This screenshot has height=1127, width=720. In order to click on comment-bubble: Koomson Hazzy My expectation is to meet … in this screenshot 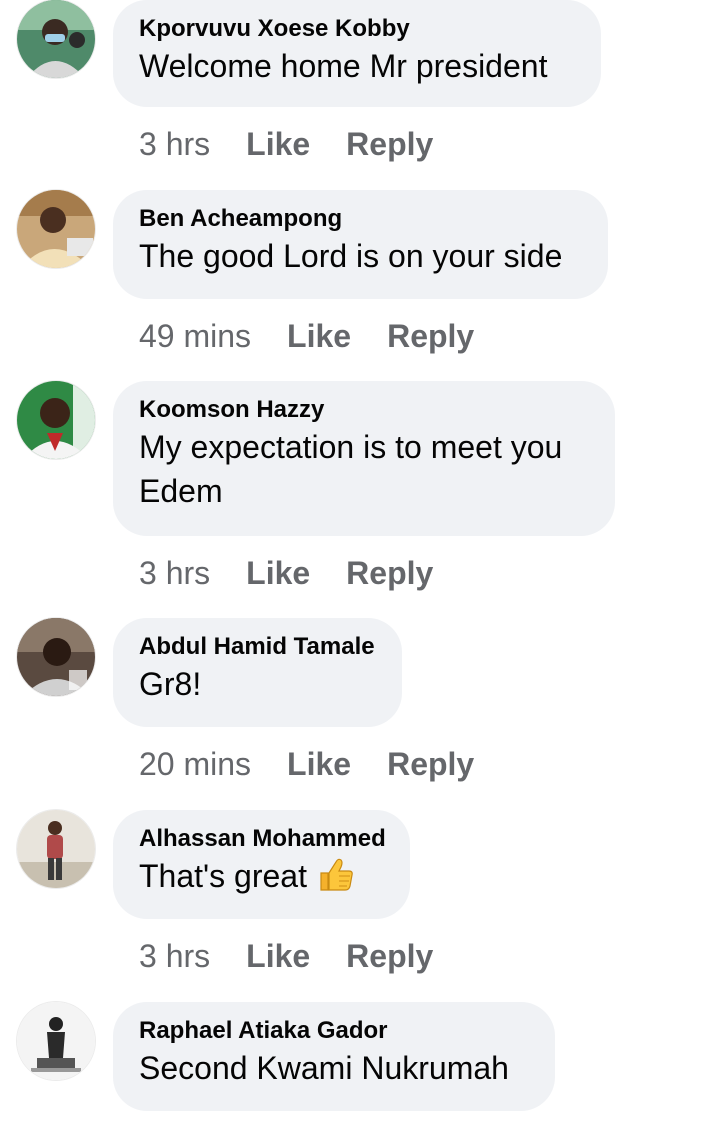, I will do `click(364, 458)`.